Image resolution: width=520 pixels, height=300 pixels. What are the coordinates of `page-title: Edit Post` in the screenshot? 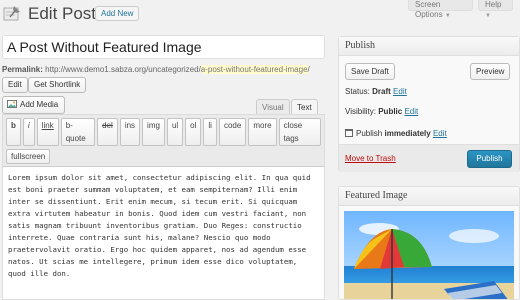 It's located at (62, 13).